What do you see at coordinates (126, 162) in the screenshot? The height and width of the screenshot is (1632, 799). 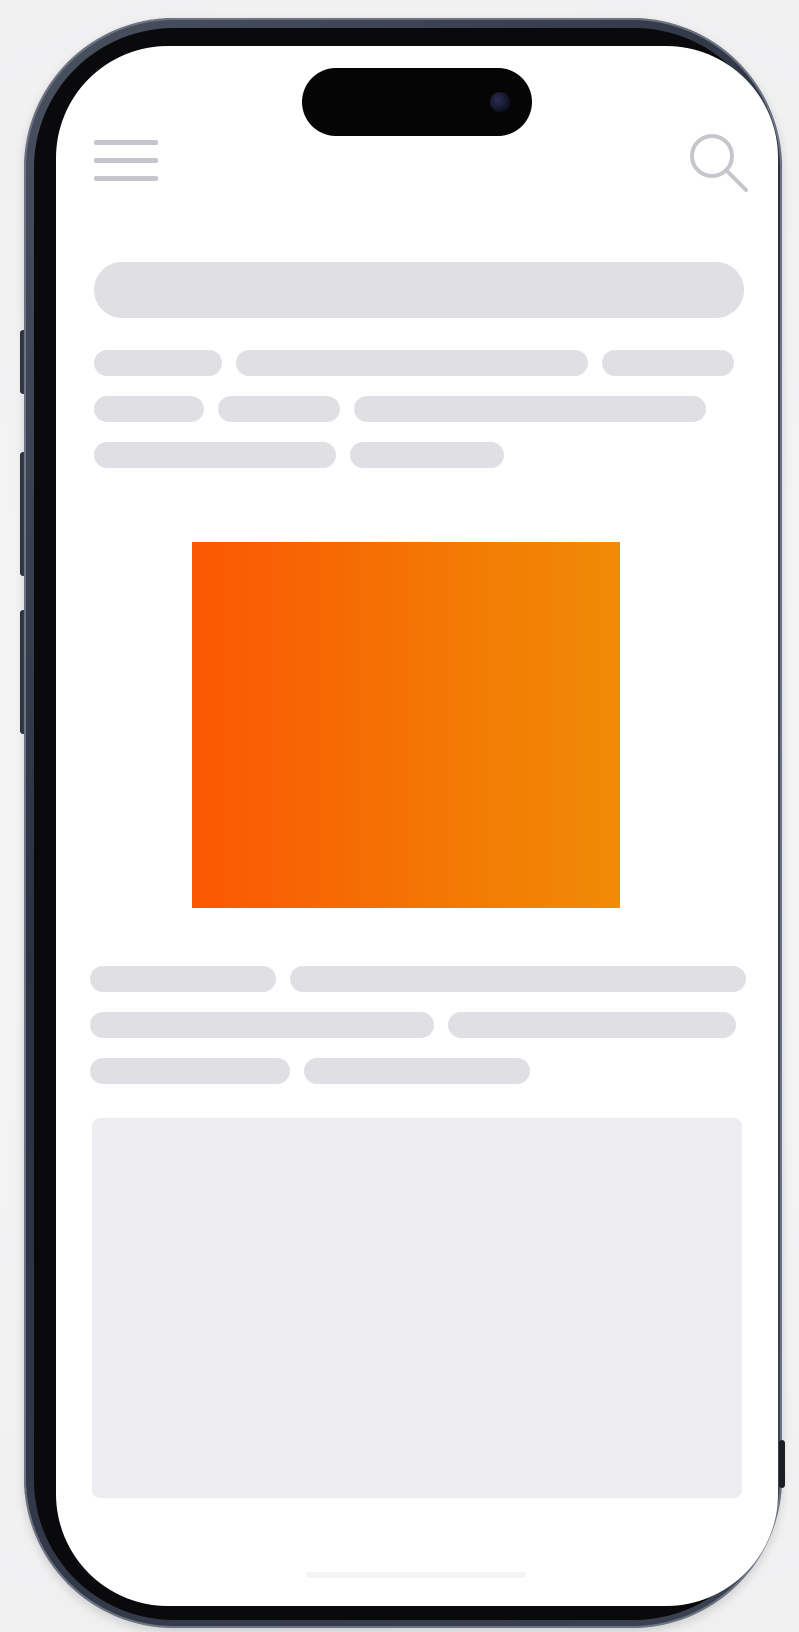 I see `hamburger-menu-icon` at bounding box center [126, 162].